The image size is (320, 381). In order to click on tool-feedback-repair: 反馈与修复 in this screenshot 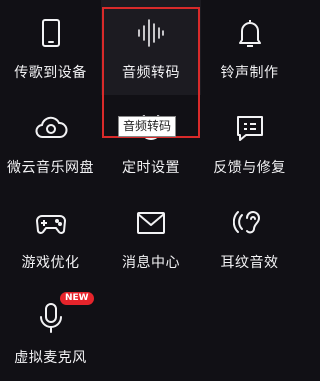, I will do `click(249, 142)`.